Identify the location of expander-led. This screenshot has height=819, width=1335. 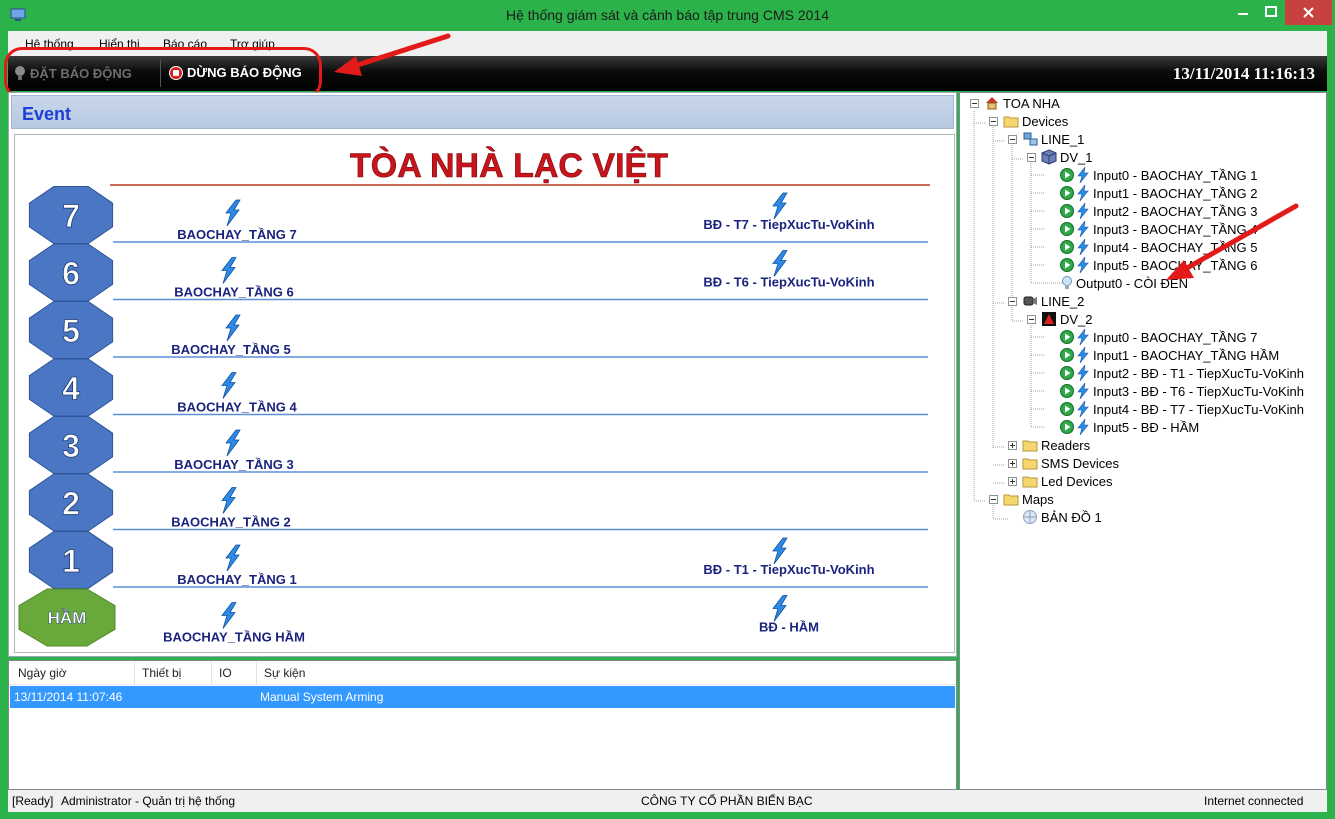
(1012, 481).